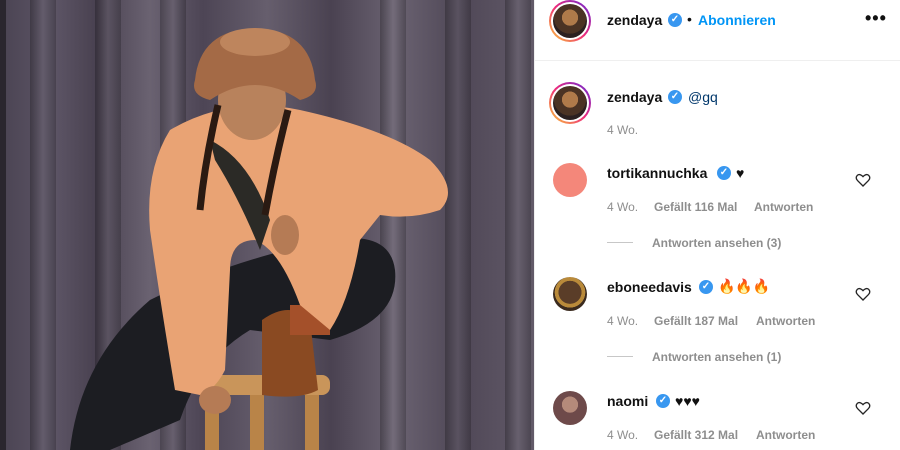 The width and height of the screenshot is (900, 450). Describe the element at coordinates (716, 357) in the screenshot. I see `view-replies-button: Antworten ansehen (1)` at that location.